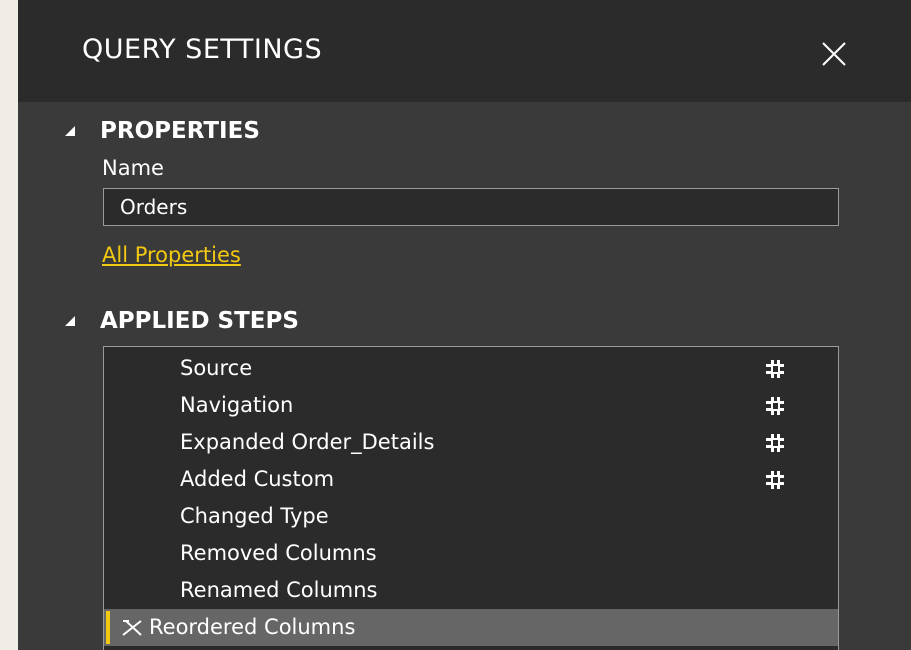  I want to click on close-button, so click(834, 54).